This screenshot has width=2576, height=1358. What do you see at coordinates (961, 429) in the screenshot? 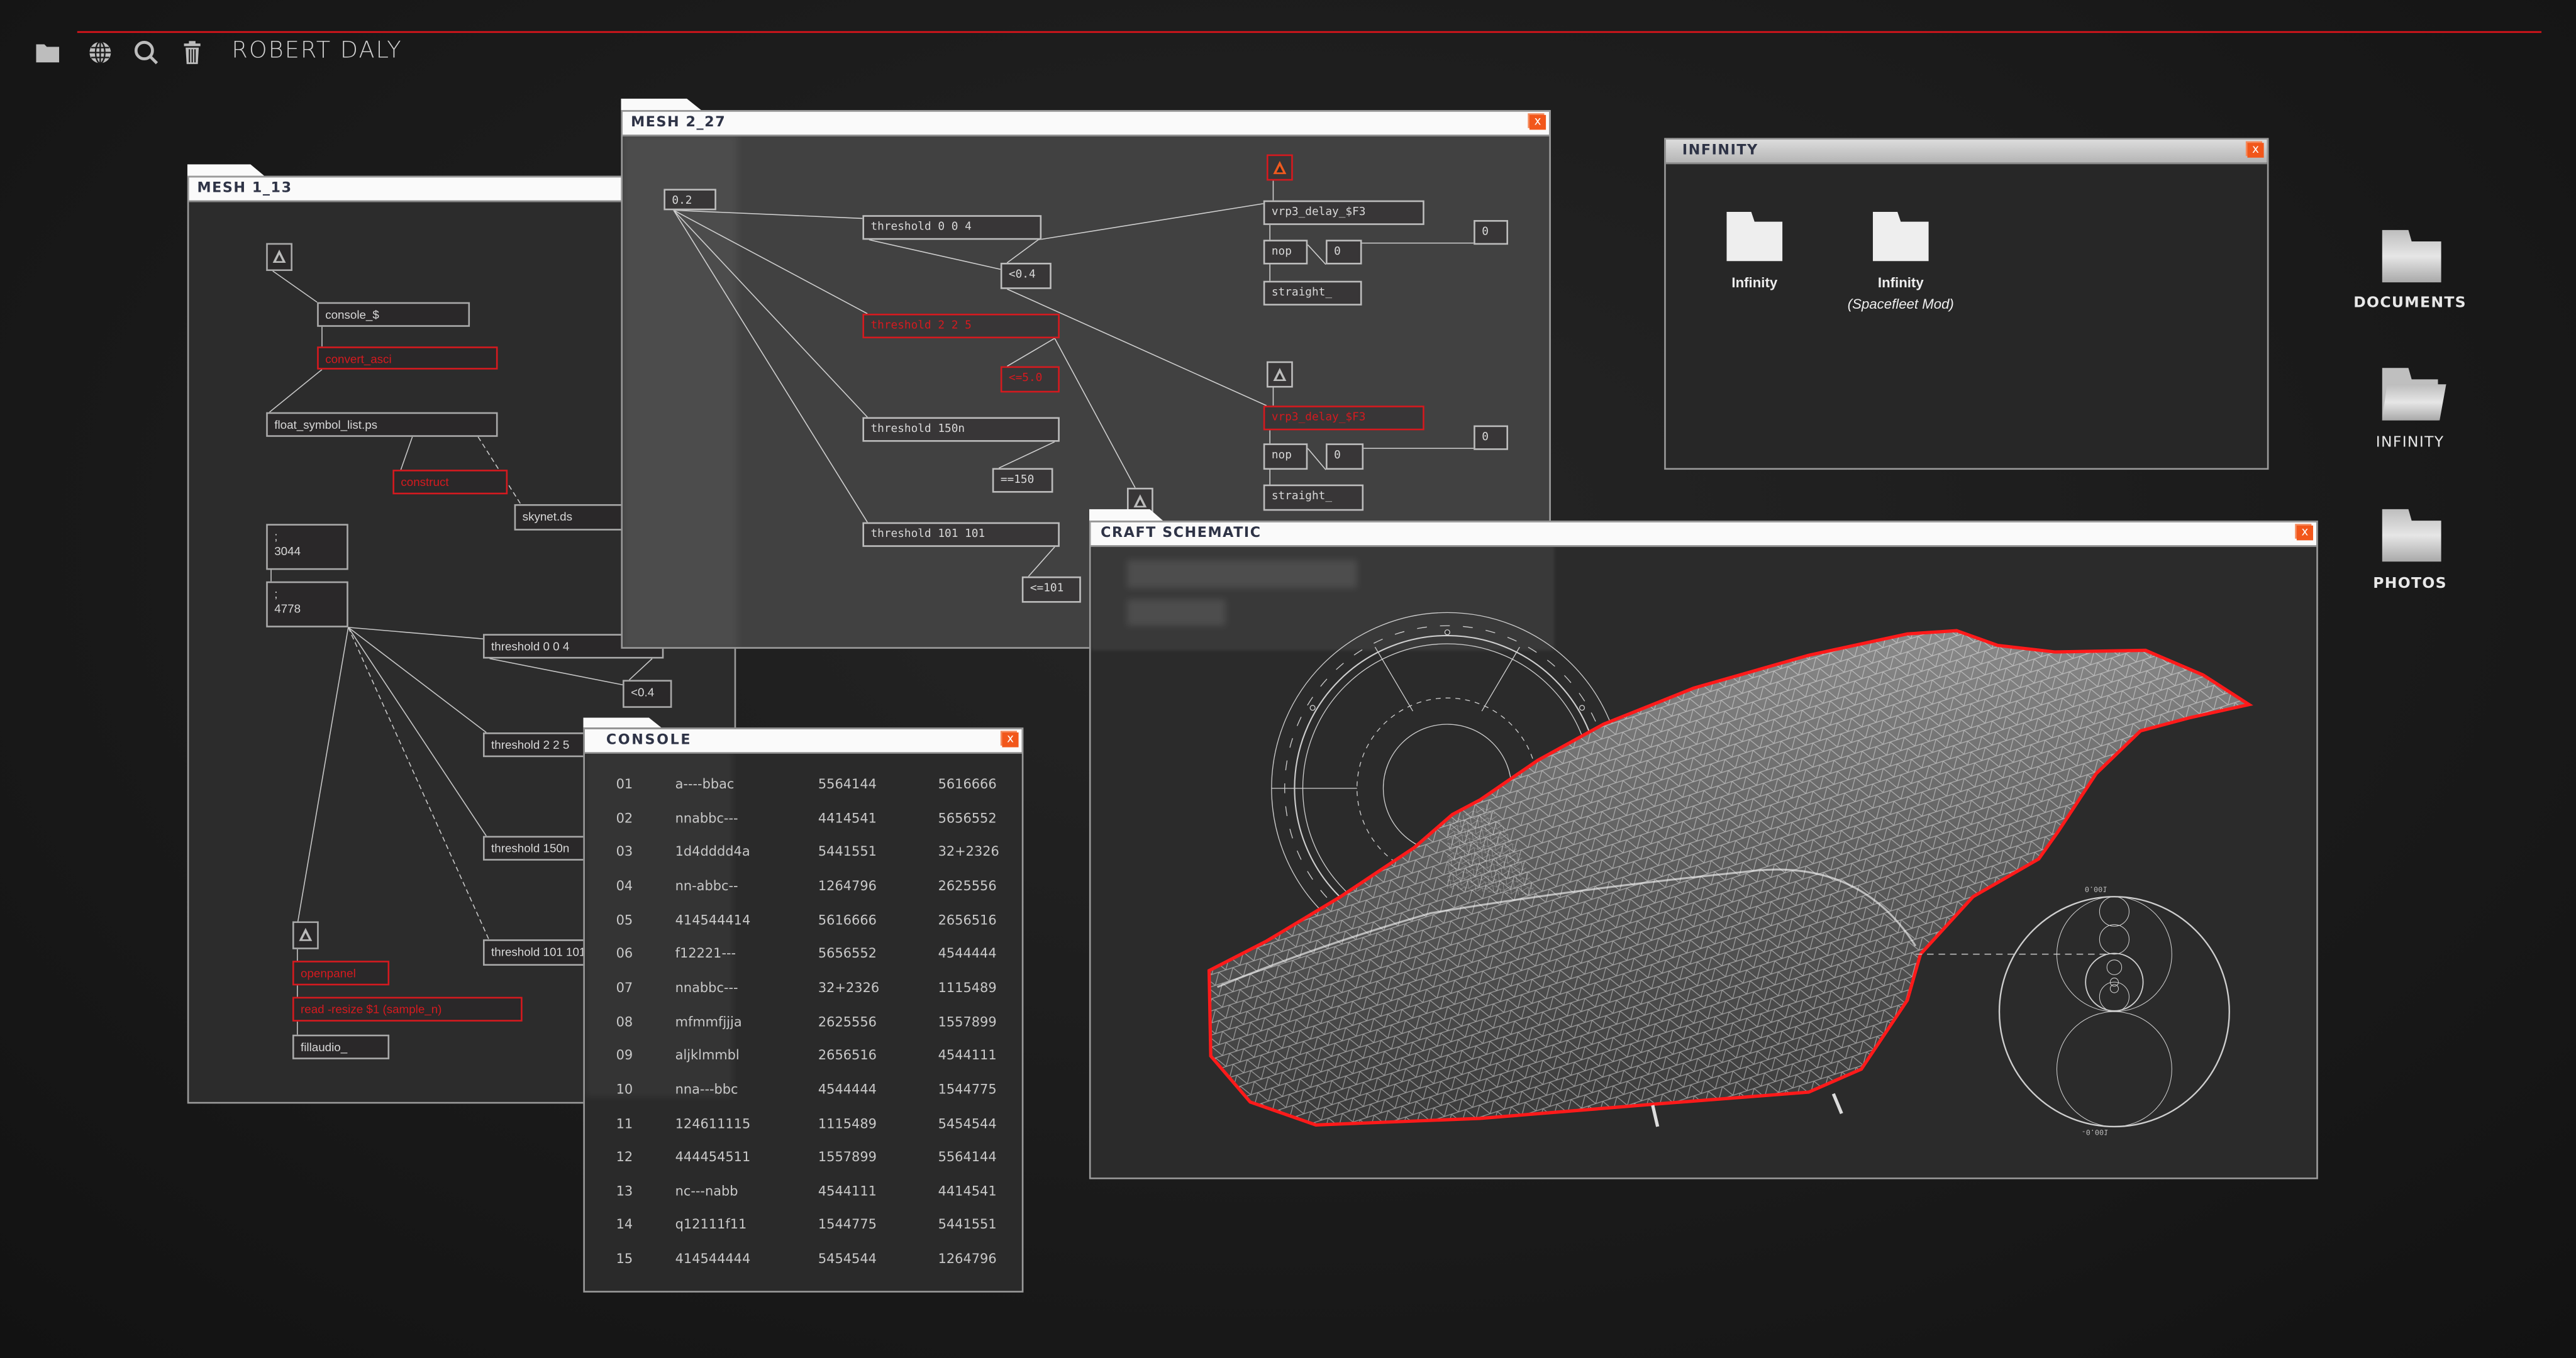
I see `patch-node: threshold 150n` at bounding box center [961, 429].